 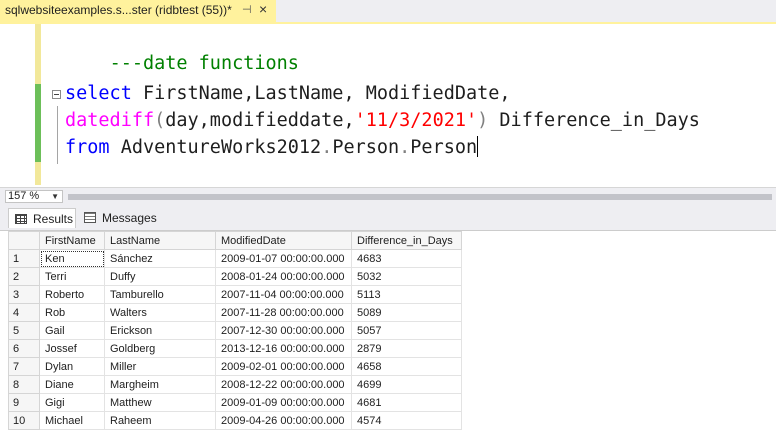 I want to click on cell-difference: 4683, so click(x=406, y=258).